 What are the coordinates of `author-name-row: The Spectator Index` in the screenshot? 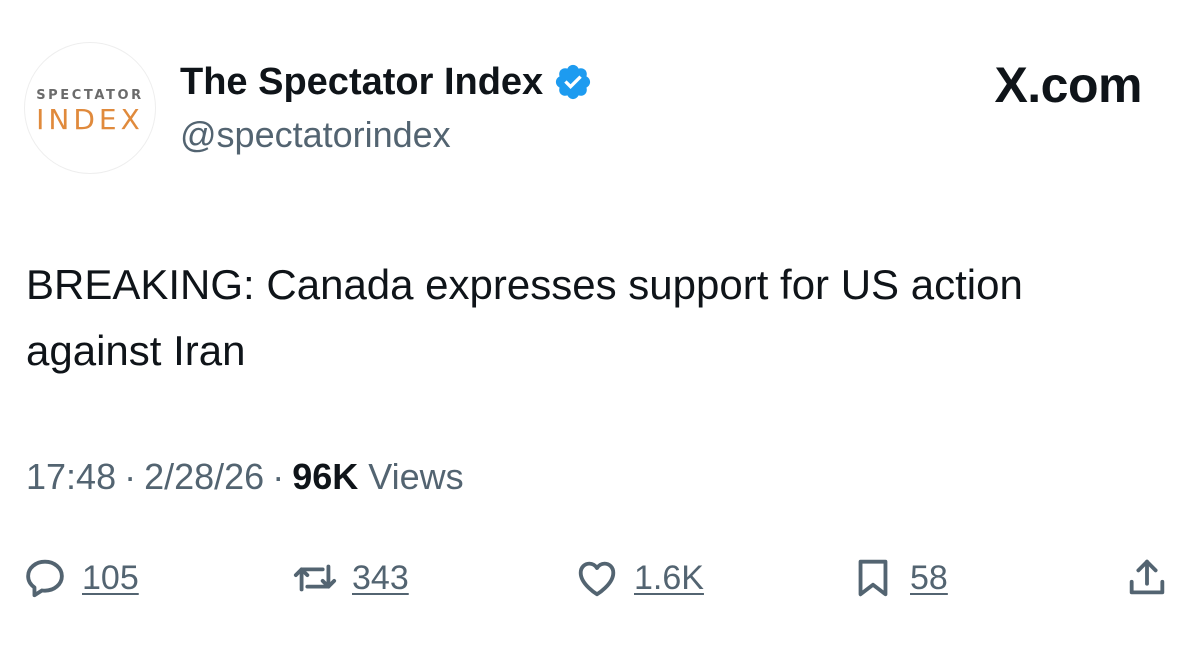 It's located at (386, 82).